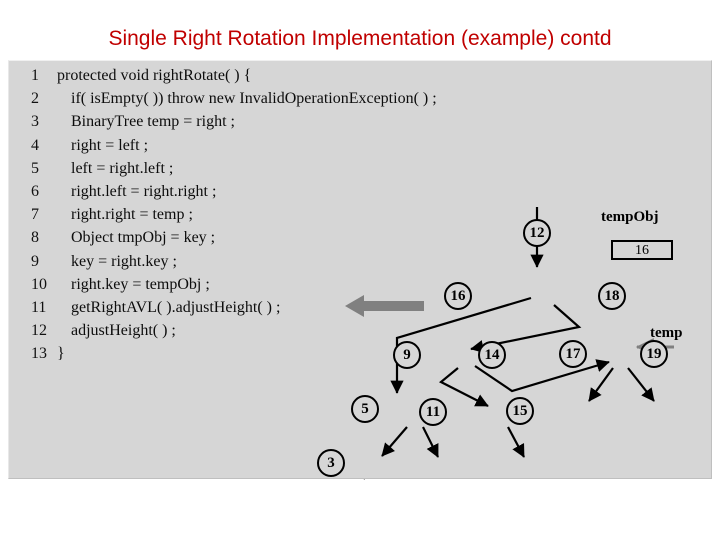  I want to click on tempobj-value-box: 16, so click(642, 250).